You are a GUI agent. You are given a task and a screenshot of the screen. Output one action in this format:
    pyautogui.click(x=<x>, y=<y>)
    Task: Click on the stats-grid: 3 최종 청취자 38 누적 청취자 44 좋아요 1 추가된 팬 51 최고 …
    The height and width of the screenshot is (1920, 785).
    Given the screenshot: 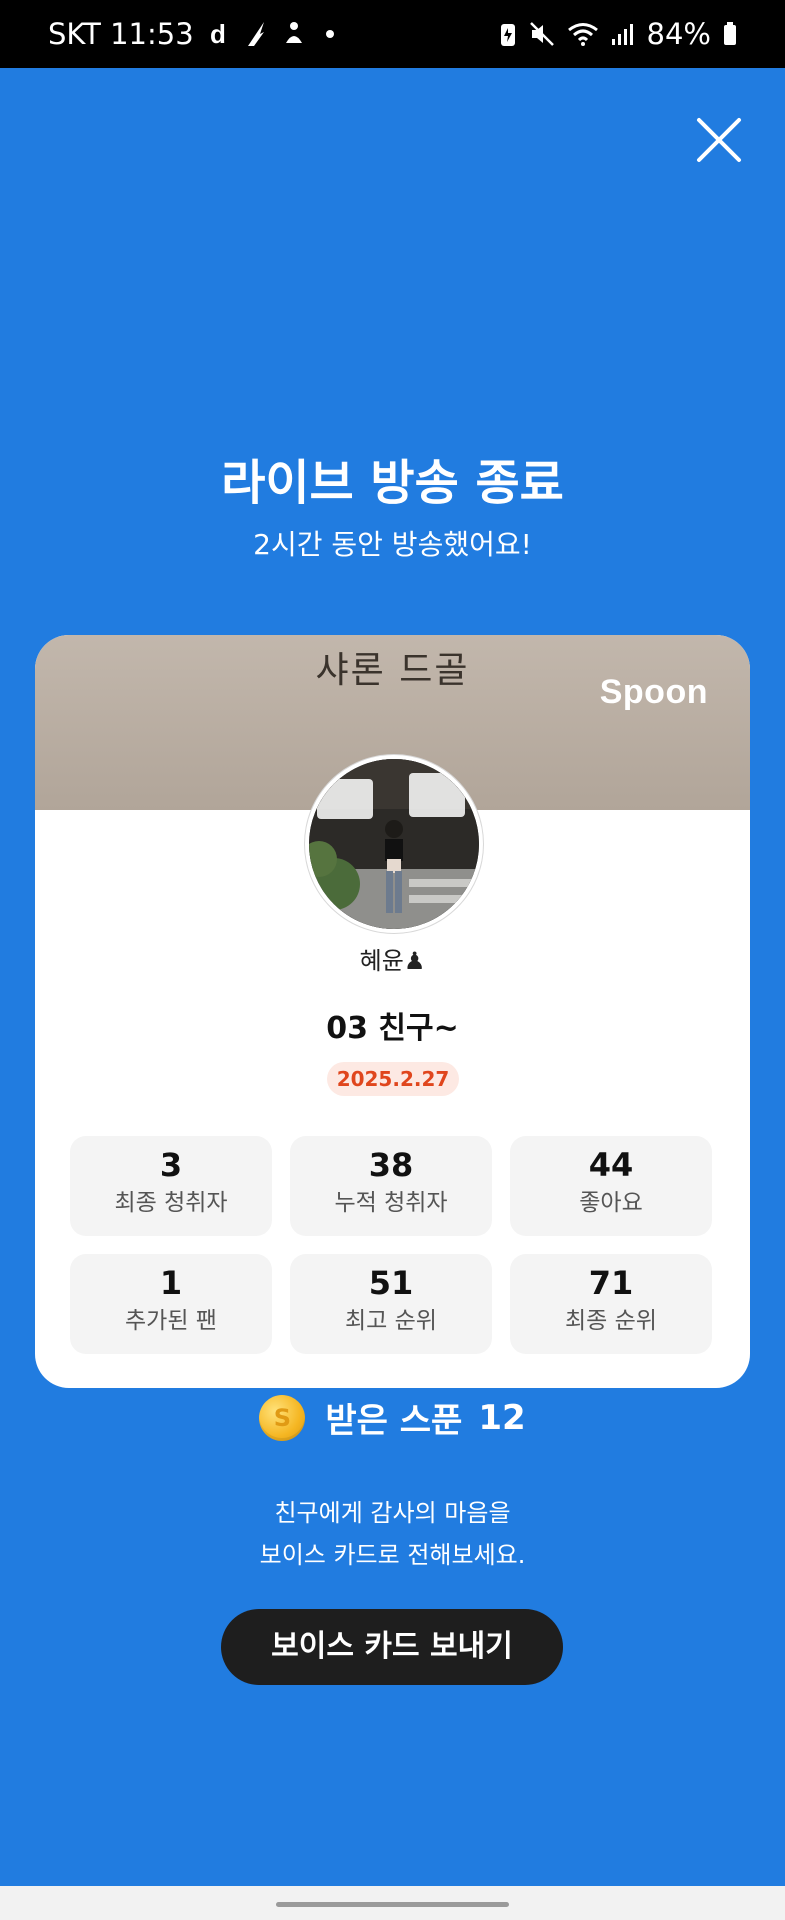 What is the action you would take?
    pyautogui.click(x=392, y=1245)
    